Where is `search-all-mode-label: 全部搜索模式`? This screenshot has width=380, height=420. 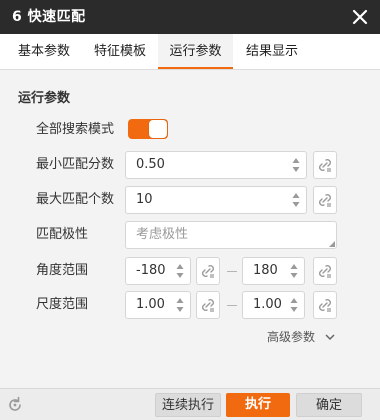 search-all-mode-label: 全部搜索模式 is located at coordinates (75, 129).